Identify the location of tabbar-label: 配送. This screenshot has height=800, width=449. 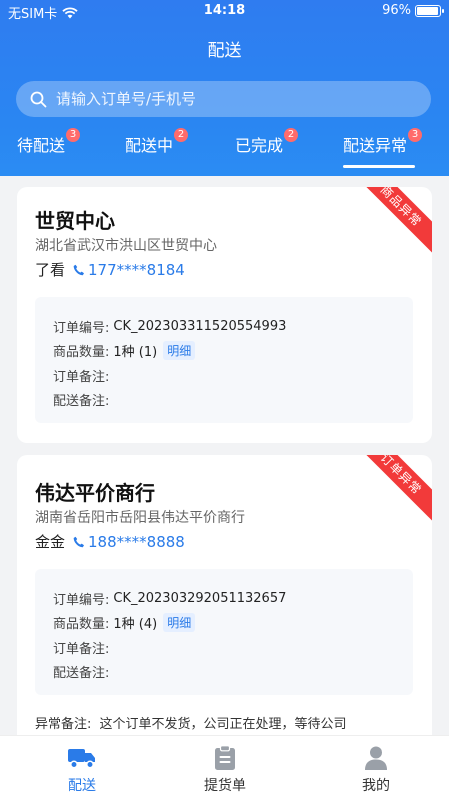
(82, 786).